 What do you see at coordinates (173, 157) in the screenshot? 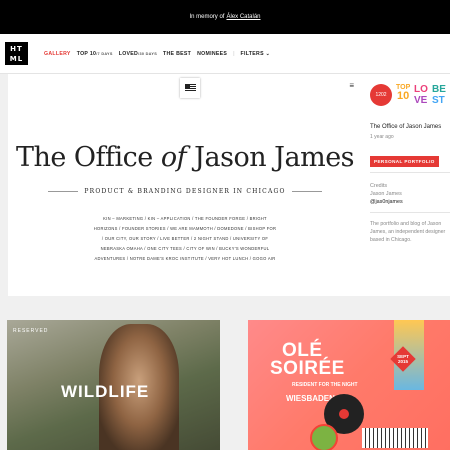
I see `hero-title-of: of` at bounding box center [173, 157].